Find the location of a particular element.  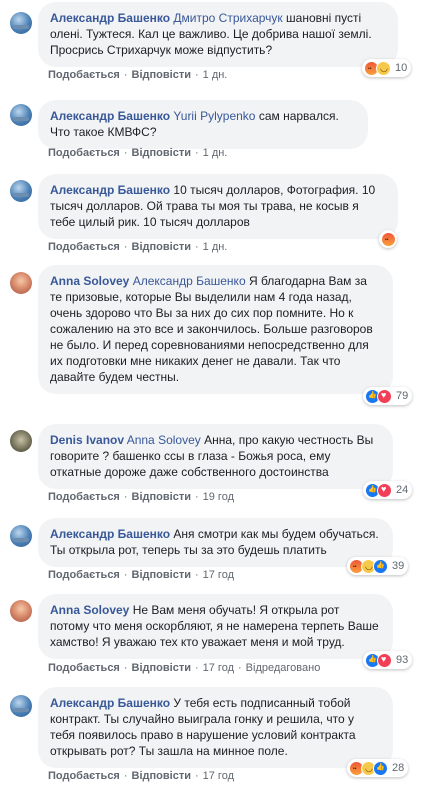

angry-reaction-icon is located at coordinates (388, 239).